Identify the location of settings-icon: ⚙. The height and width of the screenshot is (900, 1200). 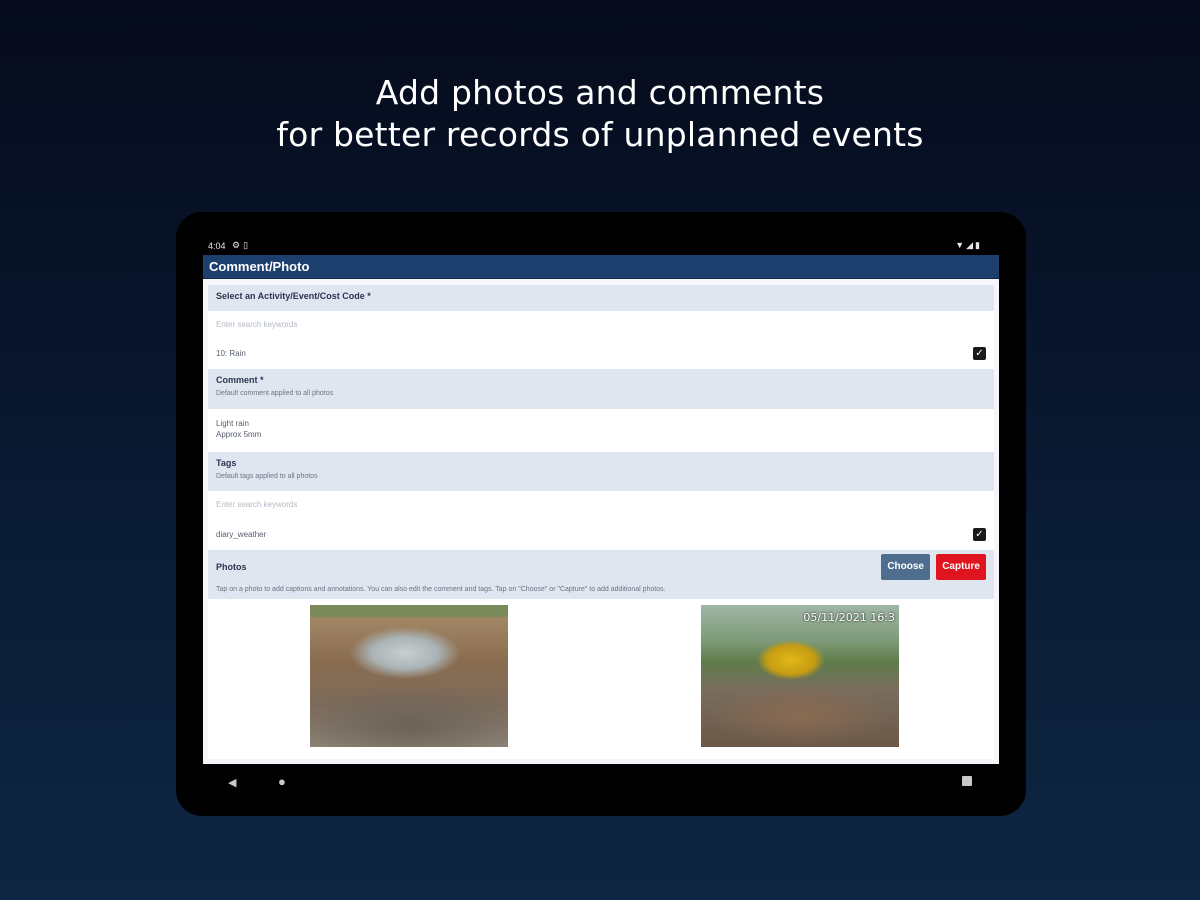
(238, 245).